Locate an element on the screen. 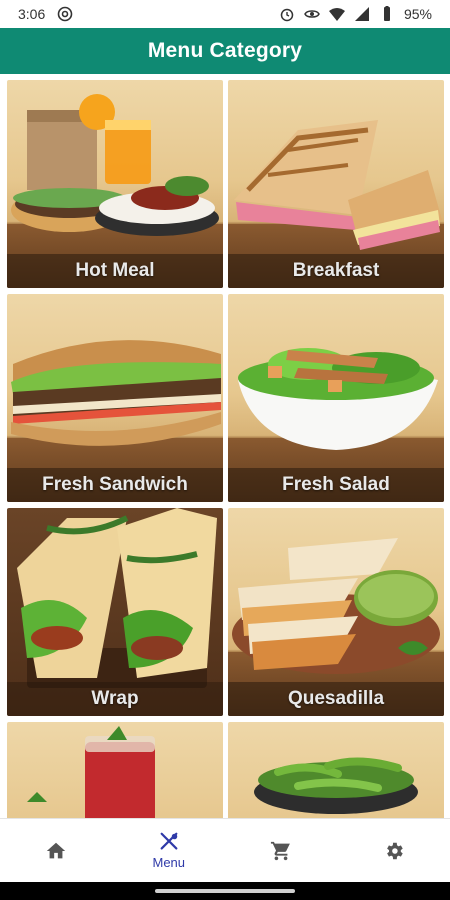 The image size is (450, 900). nav-settings is located at coordinates (394, 850).